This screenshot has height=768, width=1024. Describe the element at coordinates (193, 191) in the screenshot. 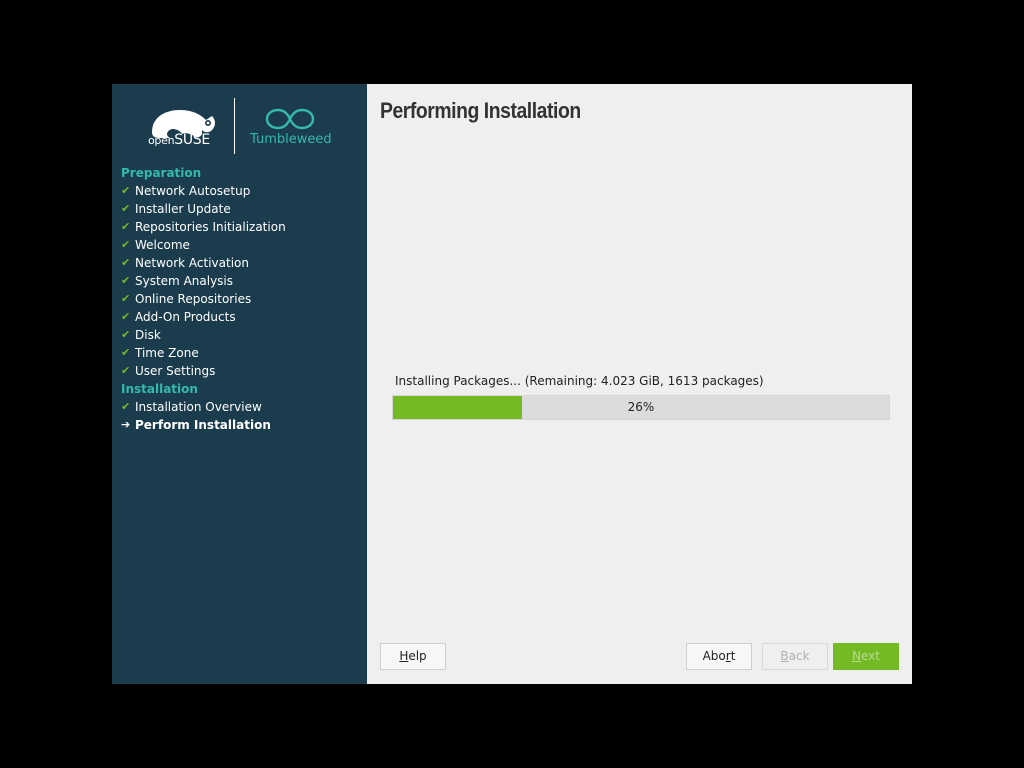

I see `step-label: Network Autosetup` at that location.